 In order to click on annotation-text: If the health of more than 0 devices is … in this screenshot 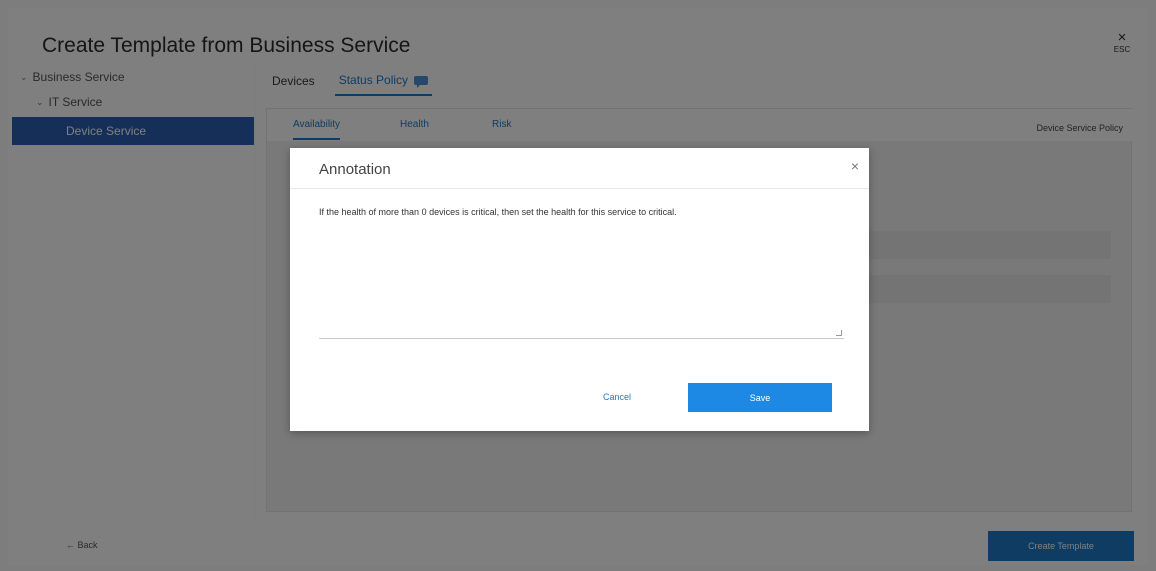, I will do `click(498, 212)`.